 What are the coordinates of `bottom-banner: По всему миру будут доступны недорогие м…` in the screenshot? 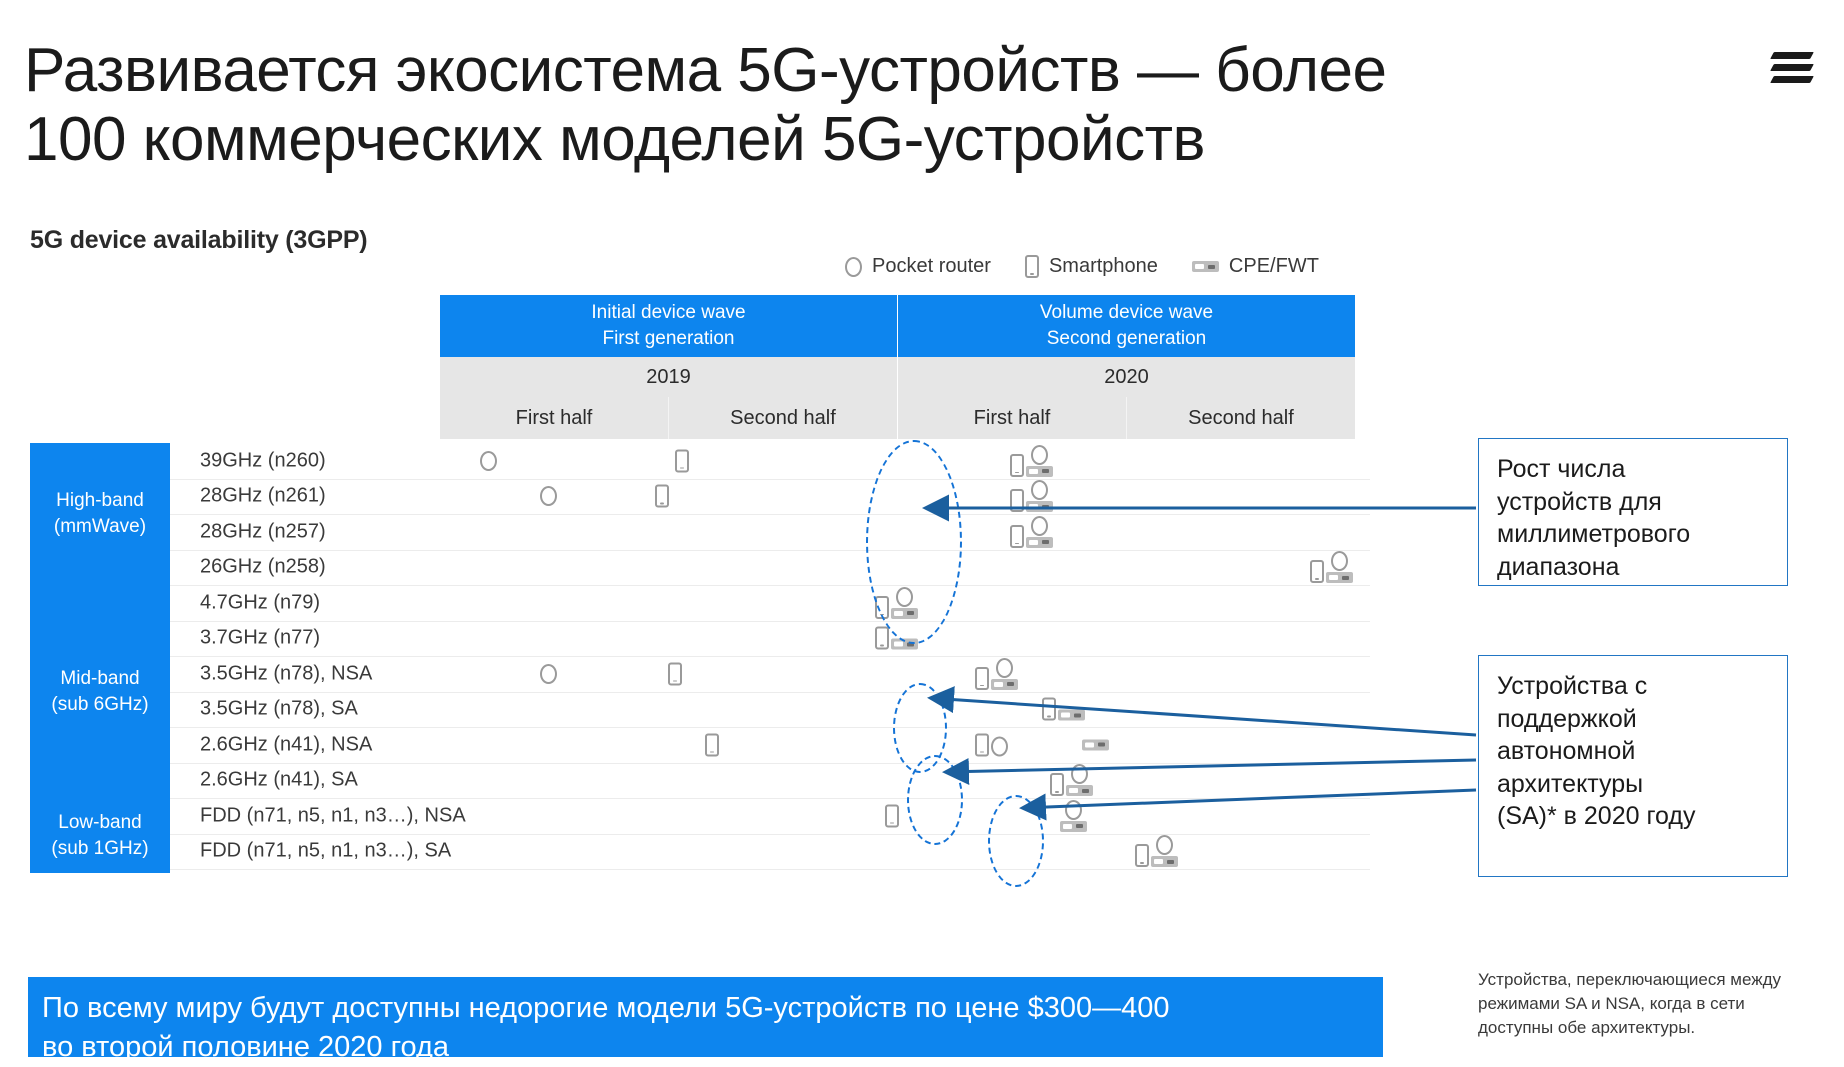 It's located at (705, 1020).